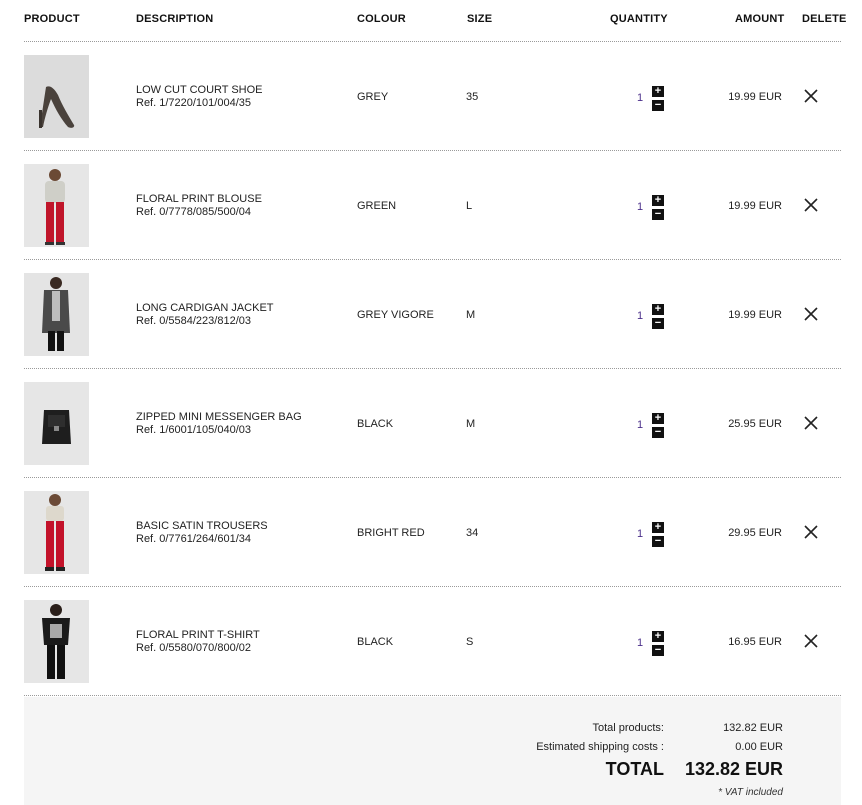 The width and height of the screenshot is (862, 805). Describe the element at coordinates (377, 206) in the screenshot. I see `item-colour: GREEN` at that location.